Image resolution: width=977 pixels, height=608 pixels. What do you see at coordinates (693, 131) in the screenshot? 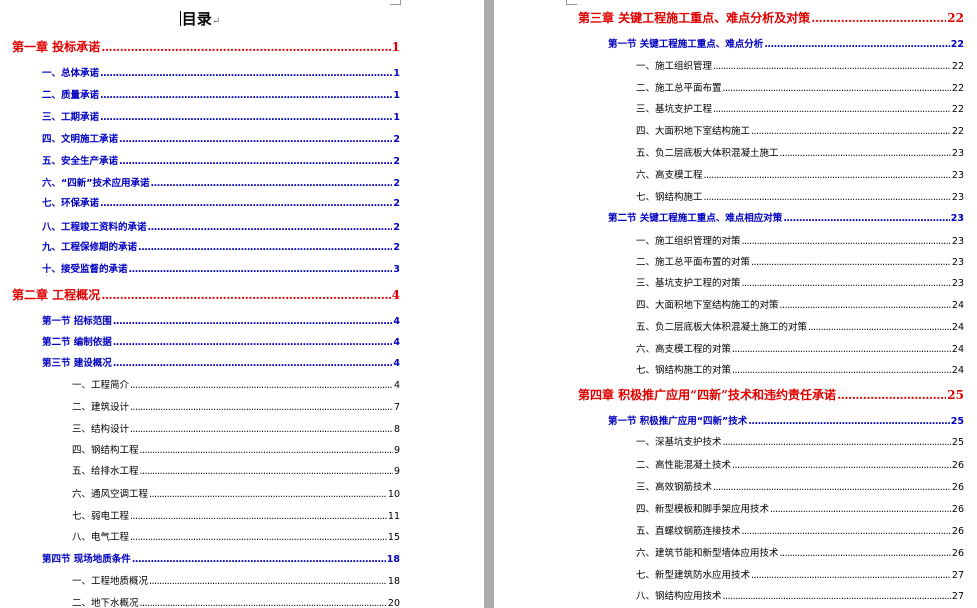
I see `toc-entry-title: 四、大面积地下室结构施工` at bounding box center [693, 131].